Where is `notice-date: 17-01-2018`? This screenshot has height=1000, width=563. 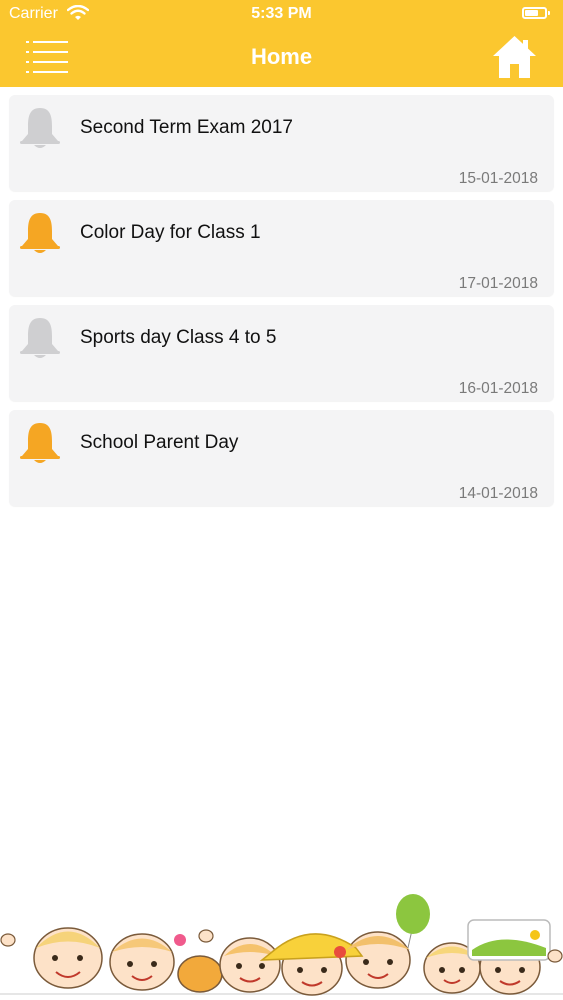 notice-date: 17-01-2018 is located at coordinates (498, 283).